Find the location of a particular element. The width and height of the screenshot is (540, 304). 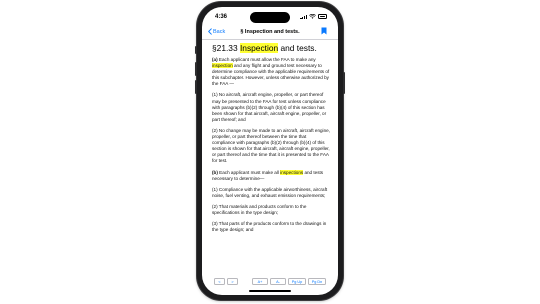

paragraph-b-highlight: inspections is located at coordinates (292, 172).